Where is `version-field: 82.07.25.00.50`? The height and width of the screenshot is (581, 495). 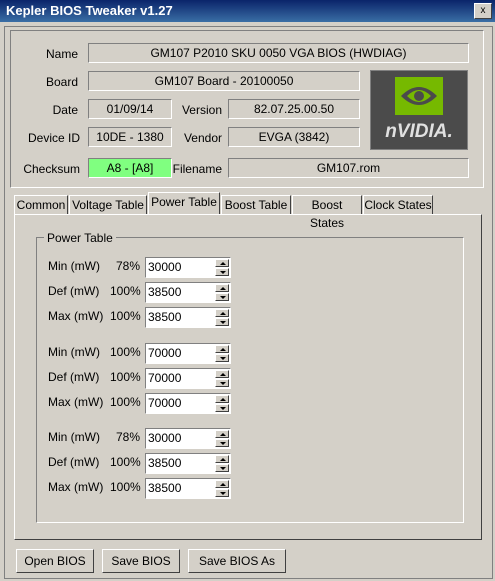 version-field: 82.07.25.00.50 is located at coordinates (294, 109).